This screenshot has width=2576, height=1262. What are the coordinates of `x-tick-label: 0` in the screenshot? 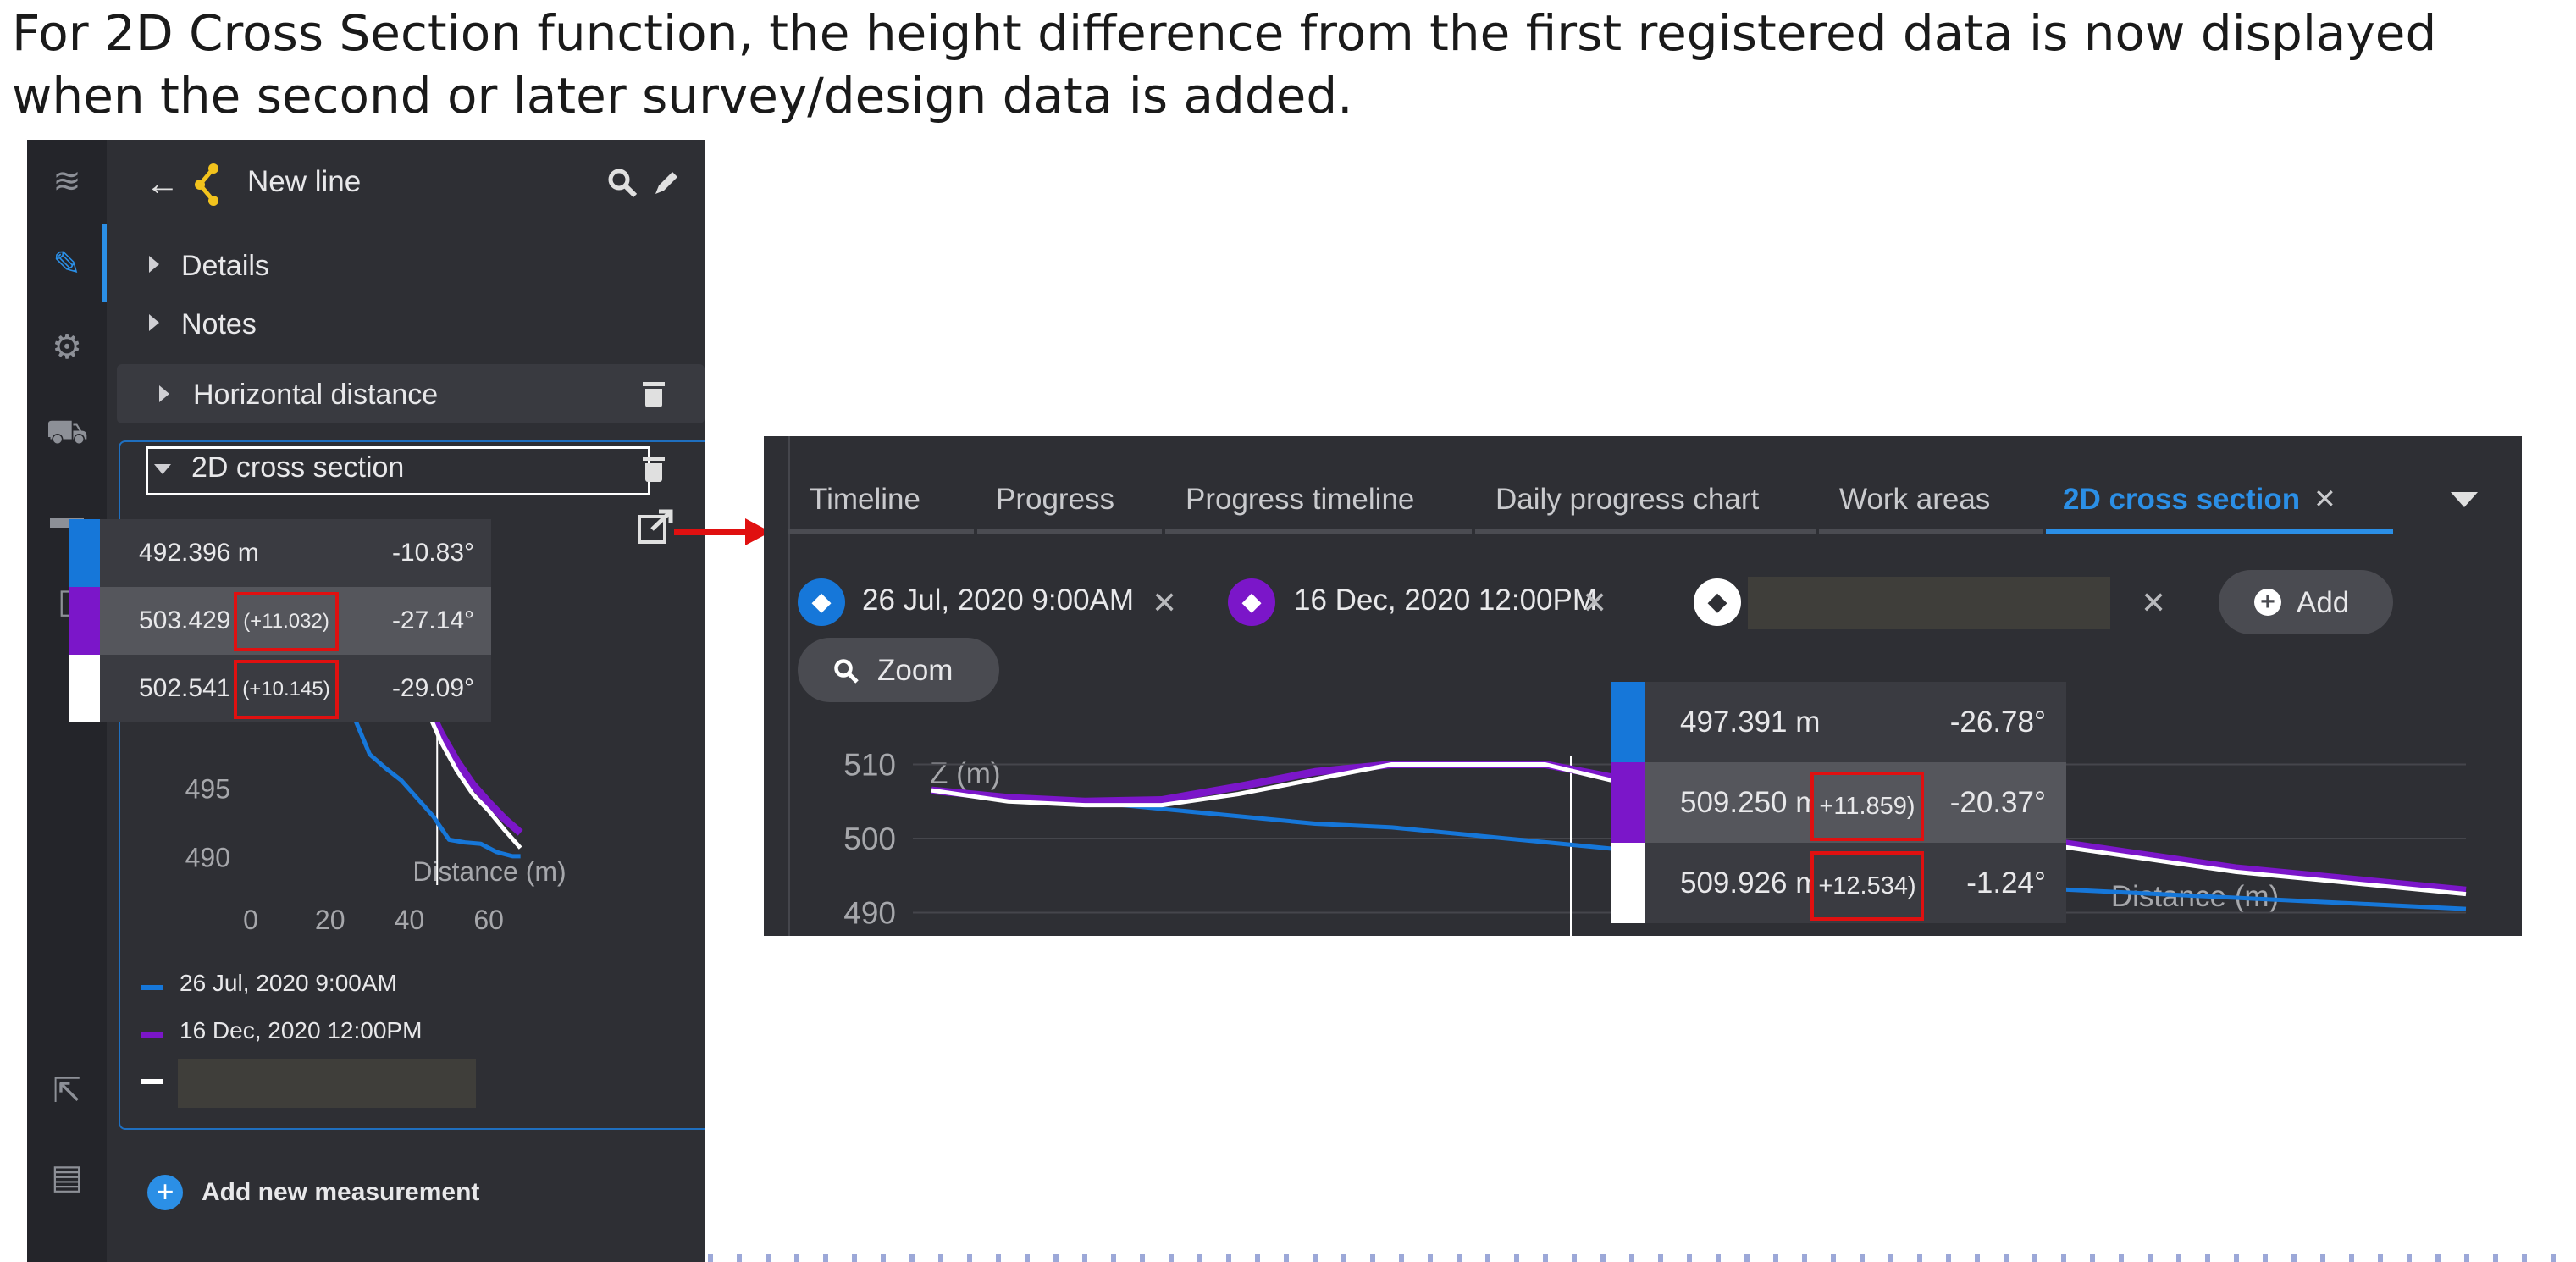 It's located at (250, 920).